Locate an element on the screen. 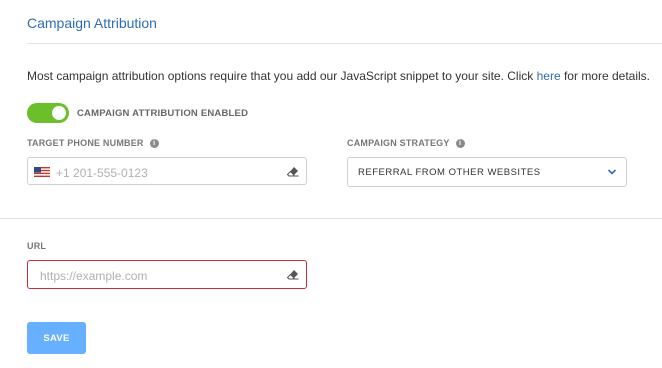 The image size is (662, 368). strategy-select: REFERRAL FROM OTHER WEBSITES is located at coordinates (487, 172).